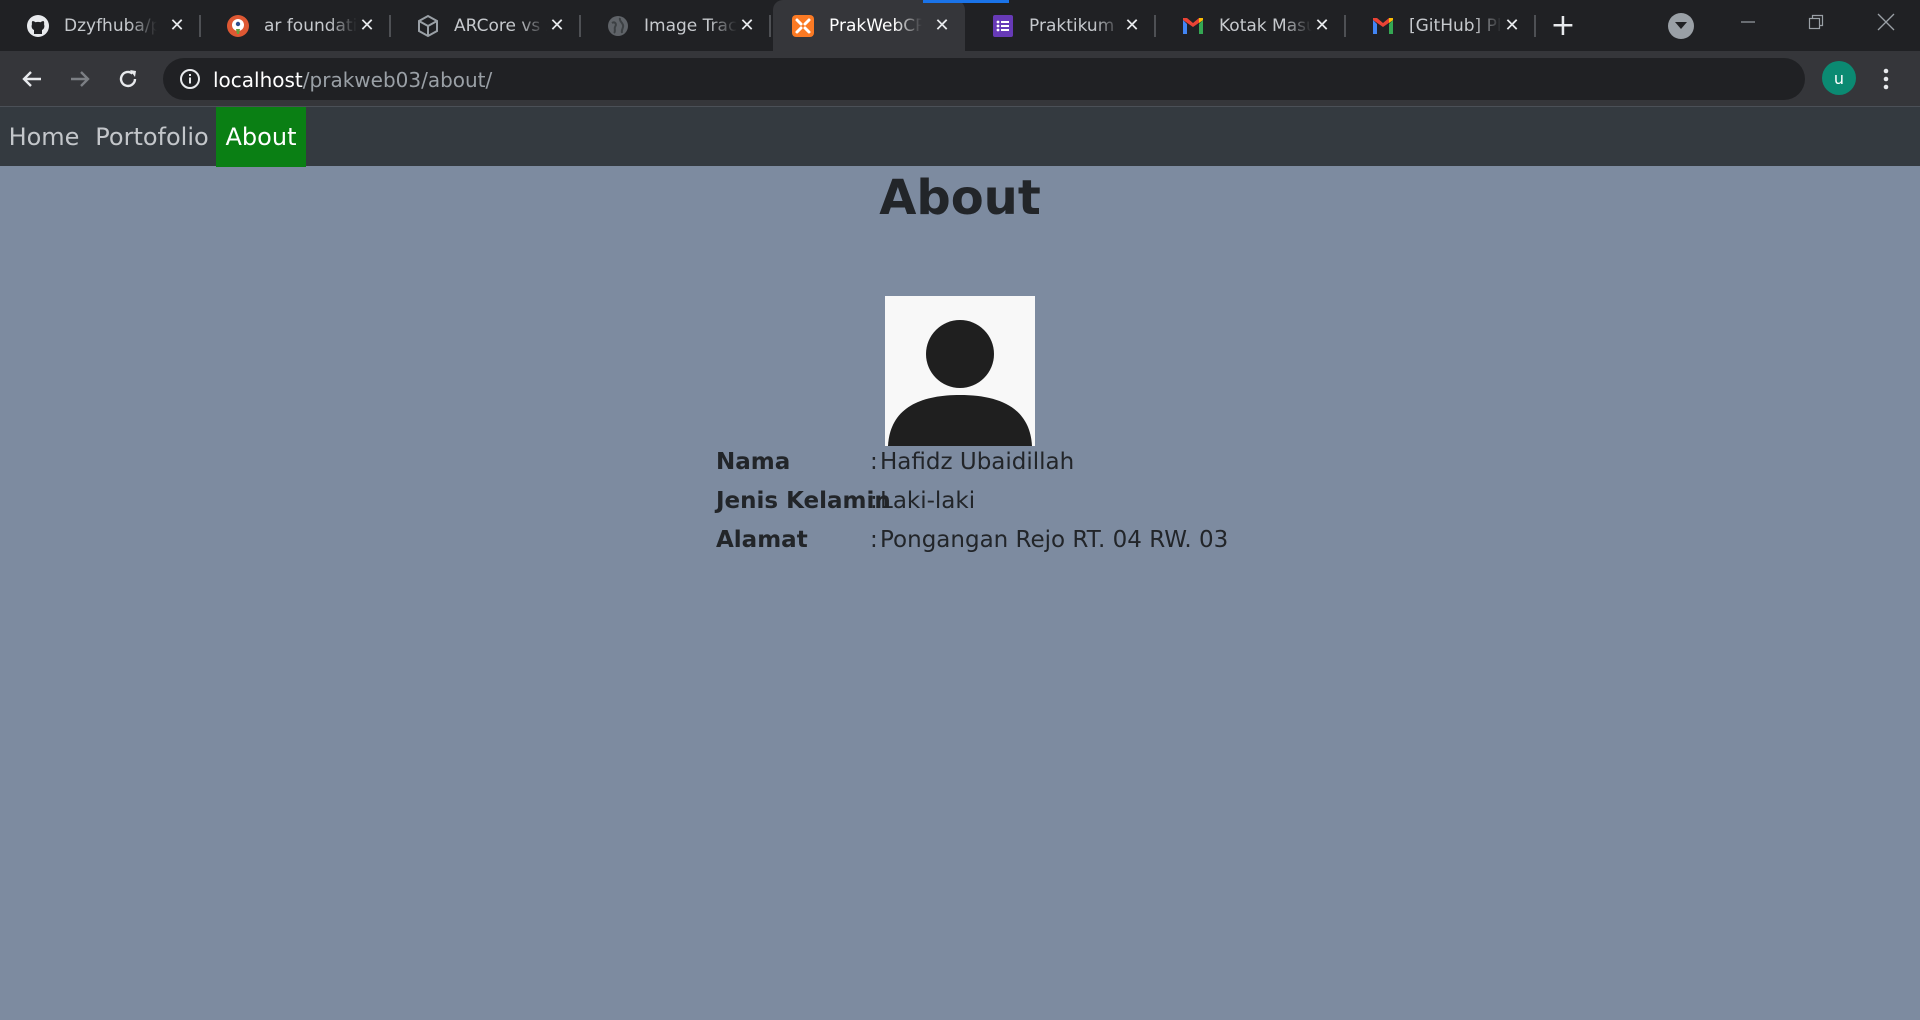 The height and width of the screenshot is (1020, 1920). I want to click on info-value: Hafidz Ubaidillah, so click(977, 462).